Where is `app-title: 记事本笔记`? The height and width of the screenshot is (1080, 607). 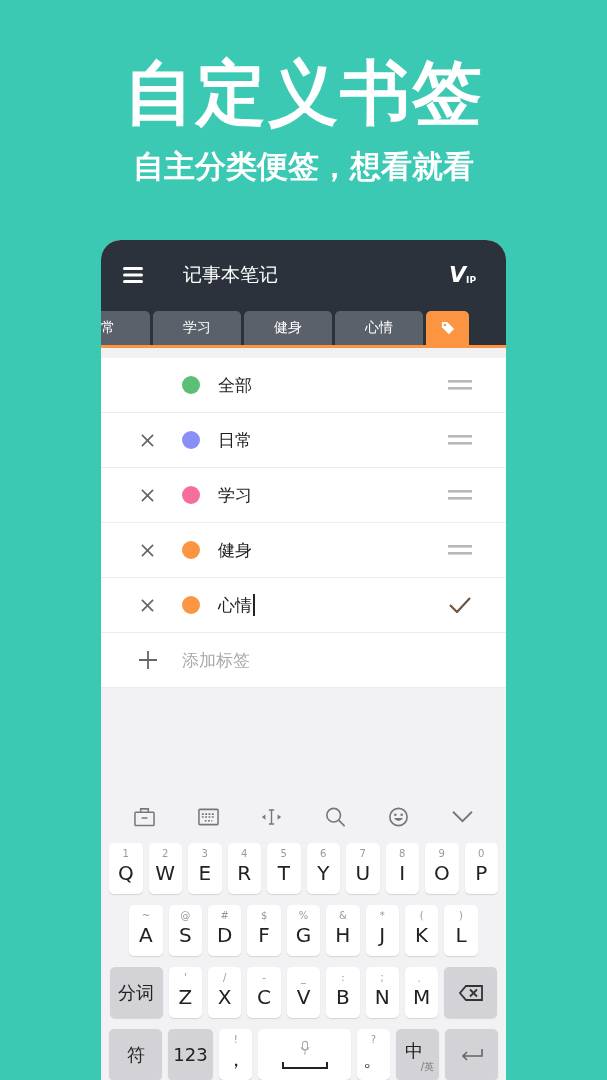 app-title: 记事本笔记 is located at coordinates (231, 274).